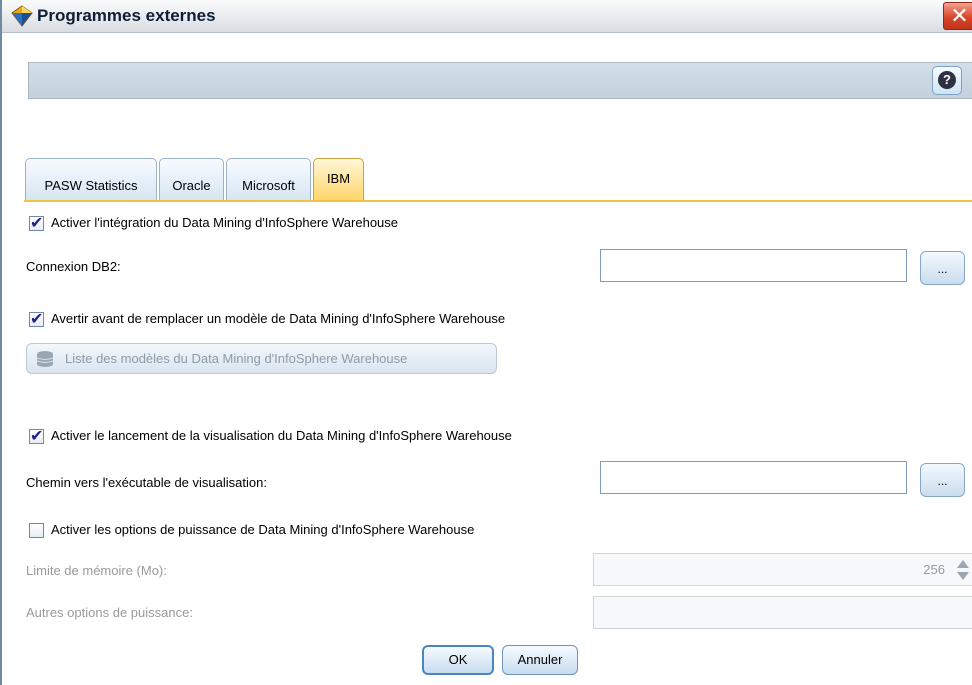  I want to click on db2-connection-field, so click(753, 265).